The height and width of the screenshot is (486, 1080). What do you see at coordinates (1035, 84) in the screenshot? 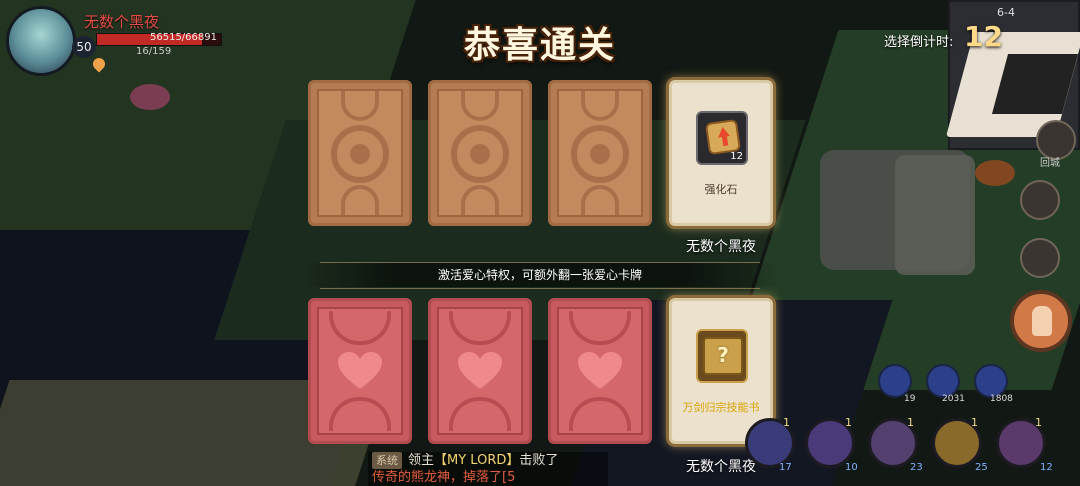
I see `minimap-wall` at bounding box center [1035, 84].